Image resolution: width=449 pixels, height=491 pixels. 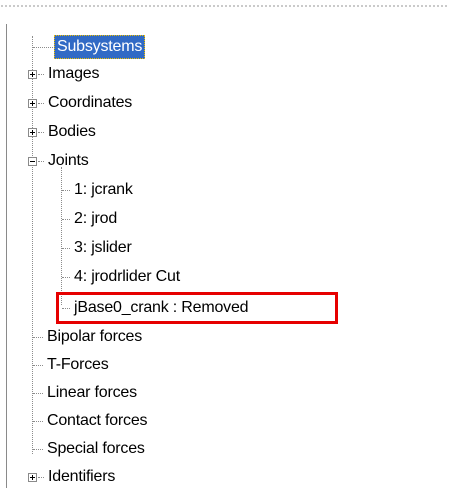 I want to click on tree-item-images: Images, so click(x=70, y=74).